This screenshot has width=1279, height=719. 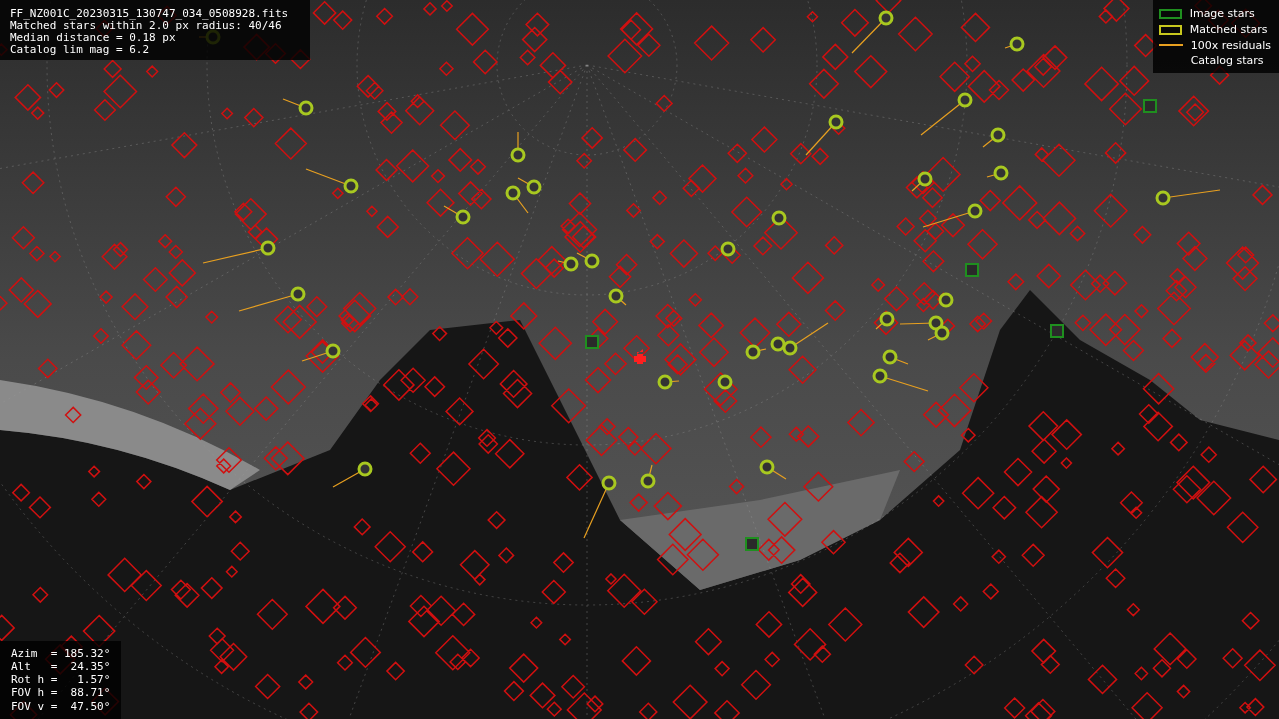 What do you see at coordinates (1228, 30) in the screenshot?
I see `legend-label: Matched stars` at bounding box center [1228, 30].